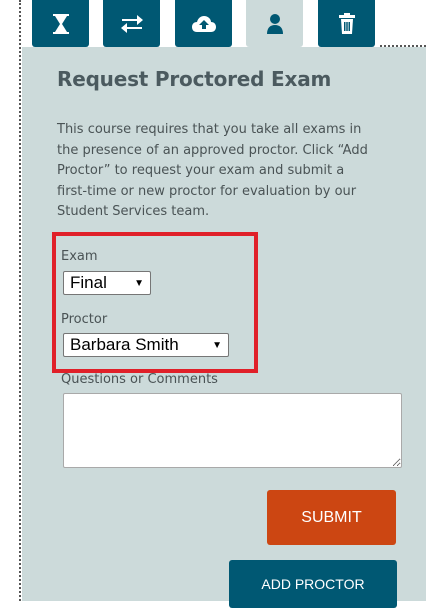  I want to click on frame-border-top, so click(403, 46).